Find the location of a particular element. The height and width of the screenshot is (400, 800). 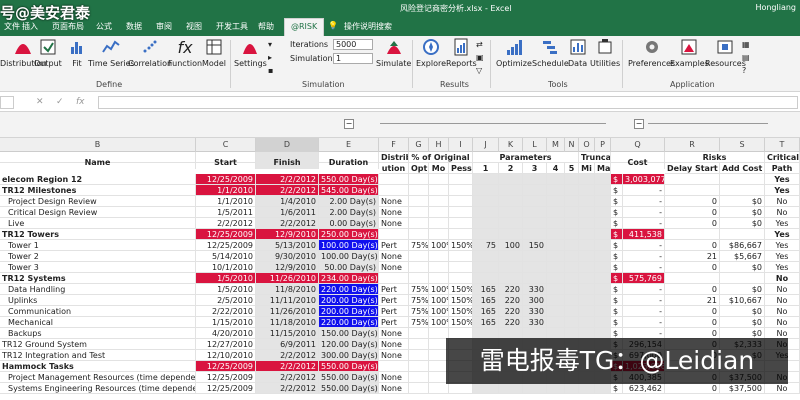

cell-mo: 100% is located at coordinates (439, 322).